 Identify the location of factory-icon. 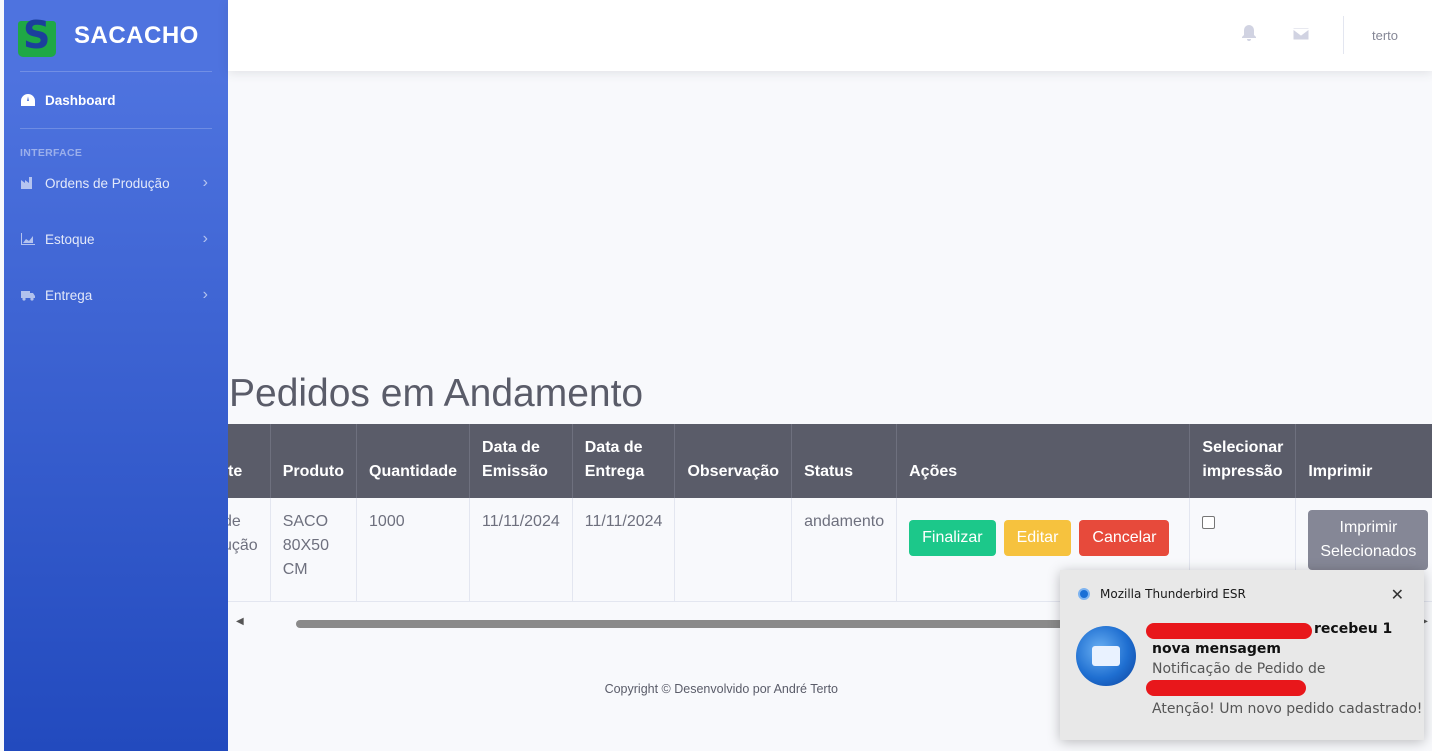
(26, 183).